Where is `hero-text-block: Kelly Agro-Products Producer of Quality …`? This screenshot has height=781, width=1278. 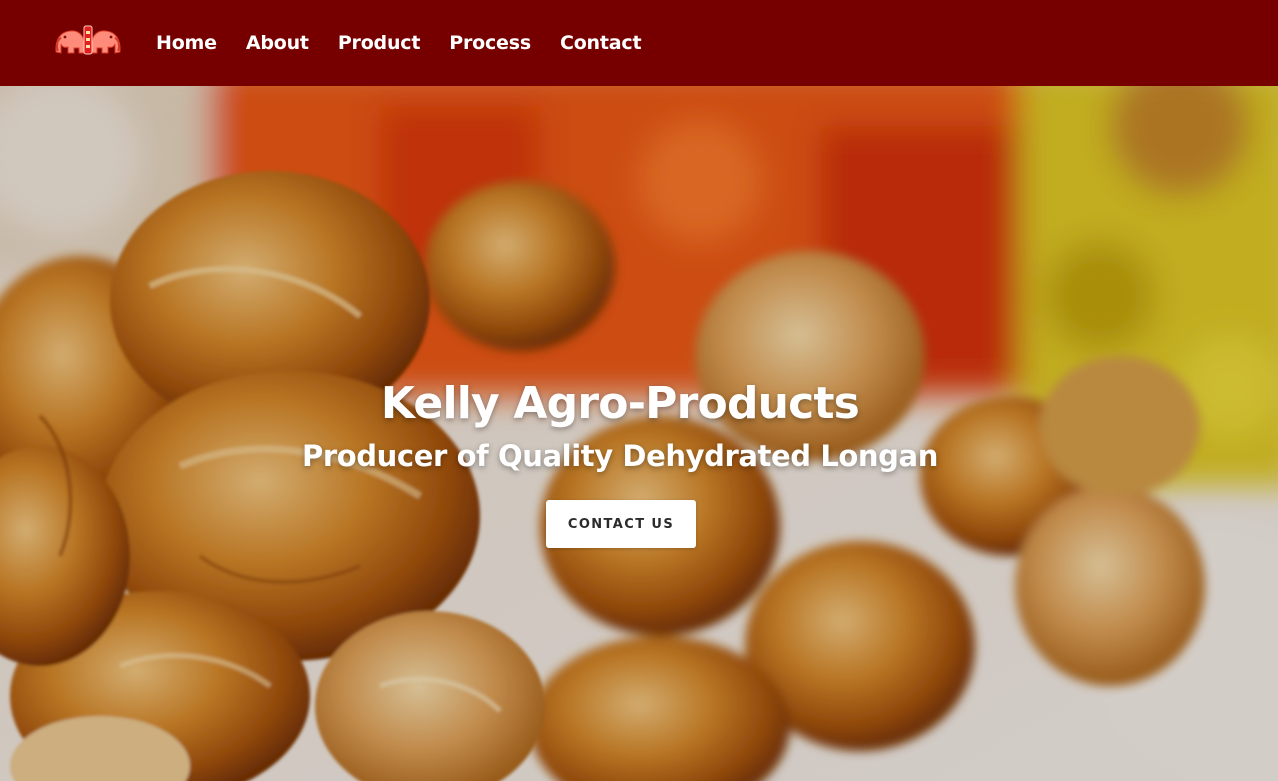 hero-text-block: Kelly Agro-Products Producer of Quality … is located at coordinates (620, 426).